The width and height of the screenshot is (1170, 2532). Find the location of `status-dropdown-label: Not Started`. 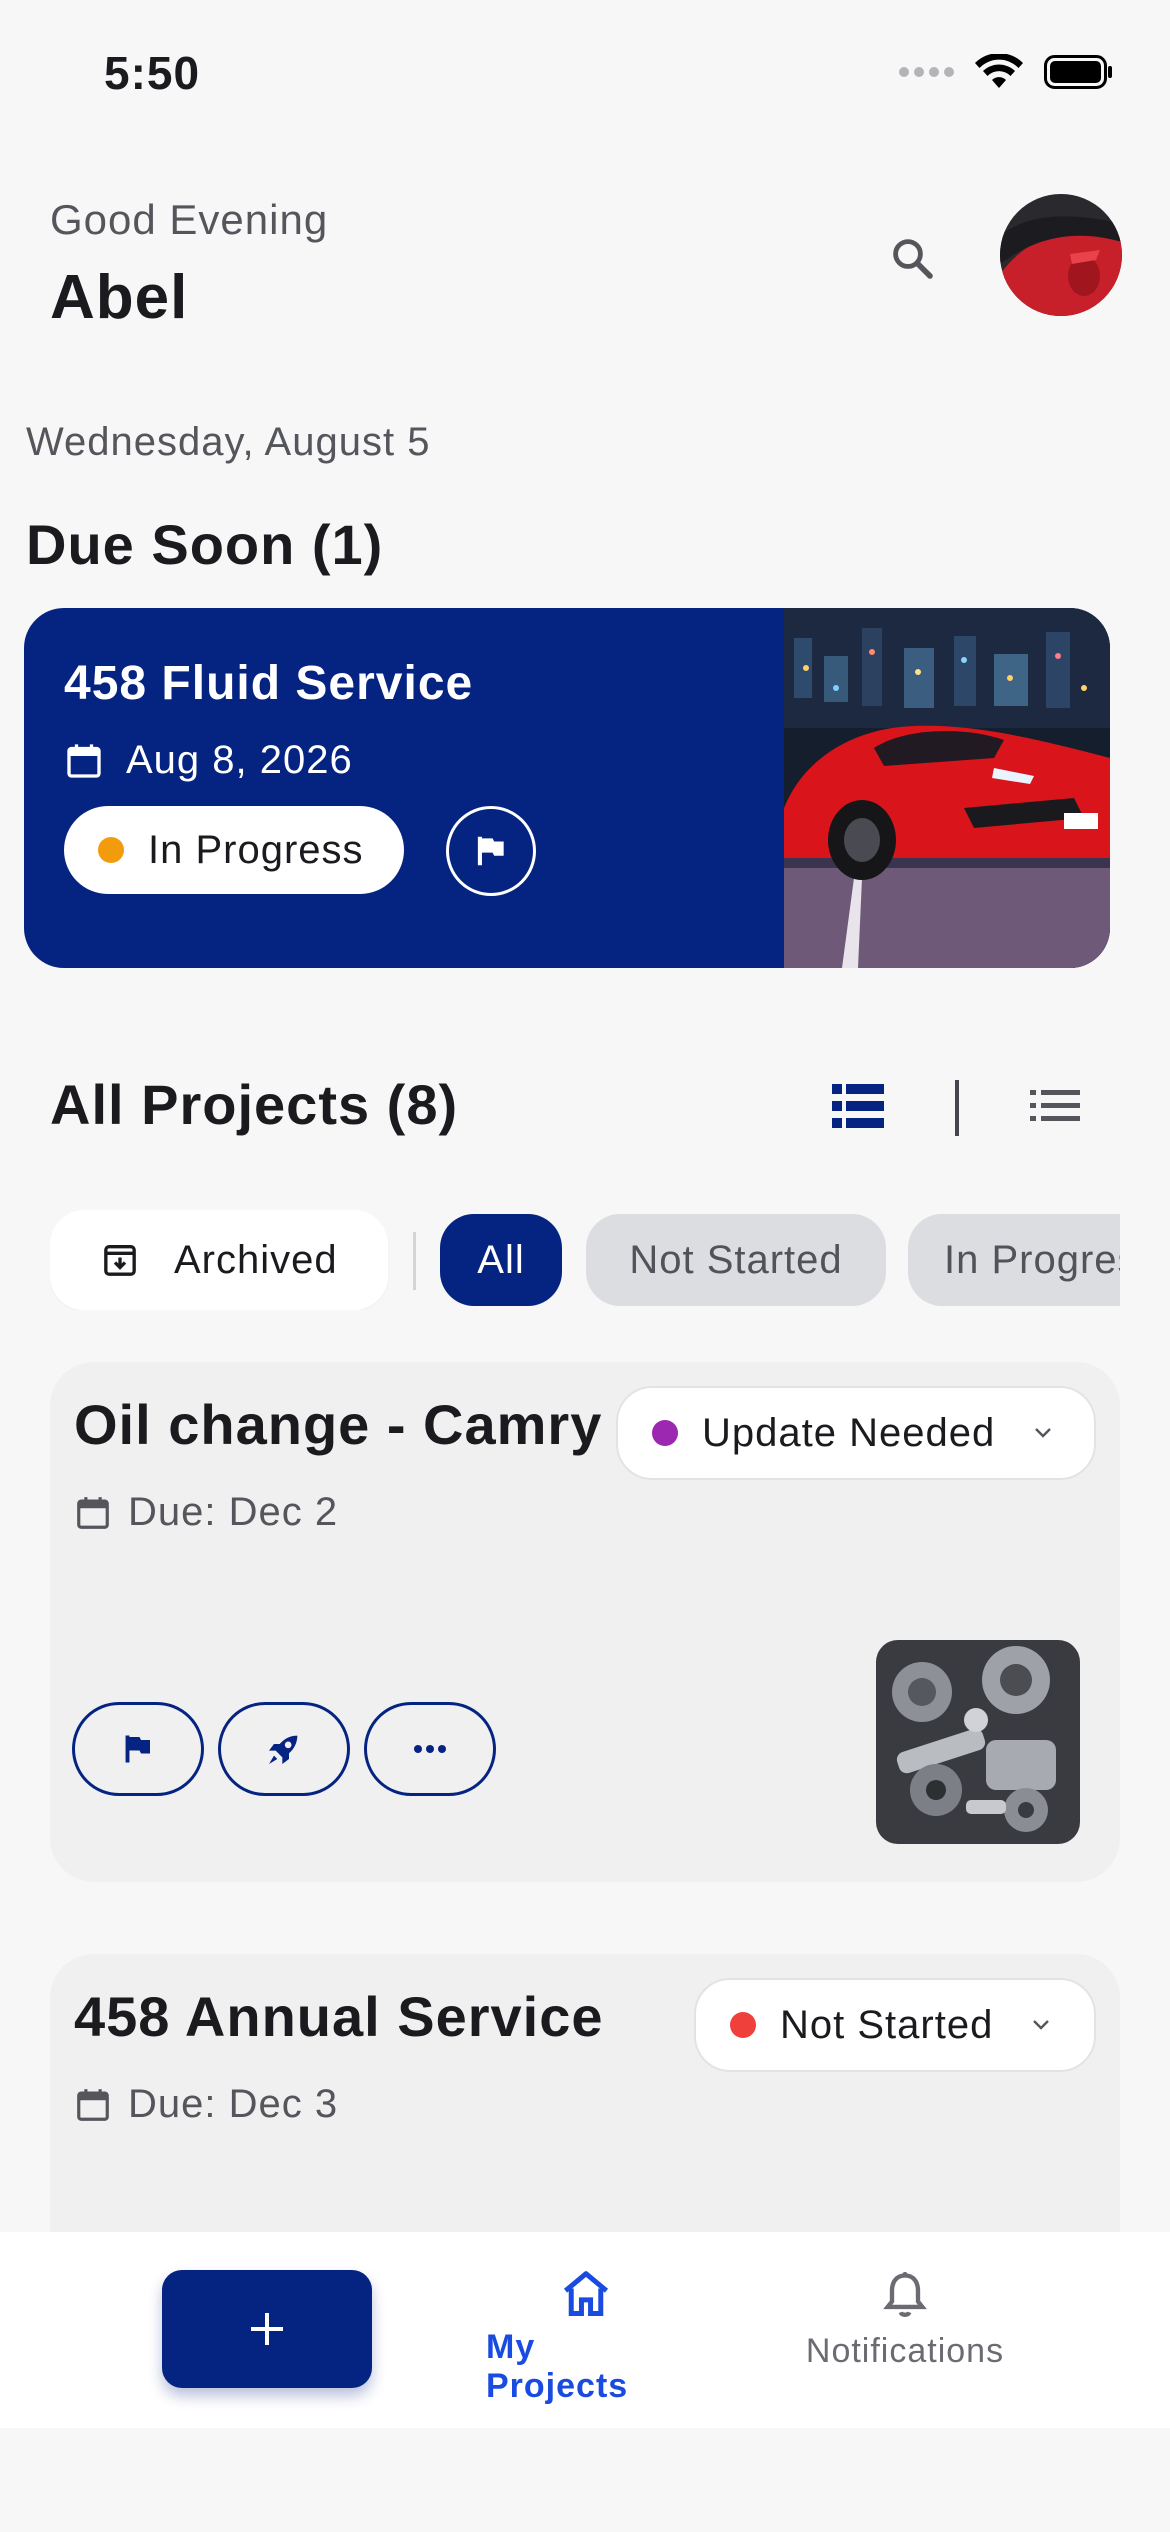

status-dropdown-label: Not Started is located at coordinates (887, 2024).